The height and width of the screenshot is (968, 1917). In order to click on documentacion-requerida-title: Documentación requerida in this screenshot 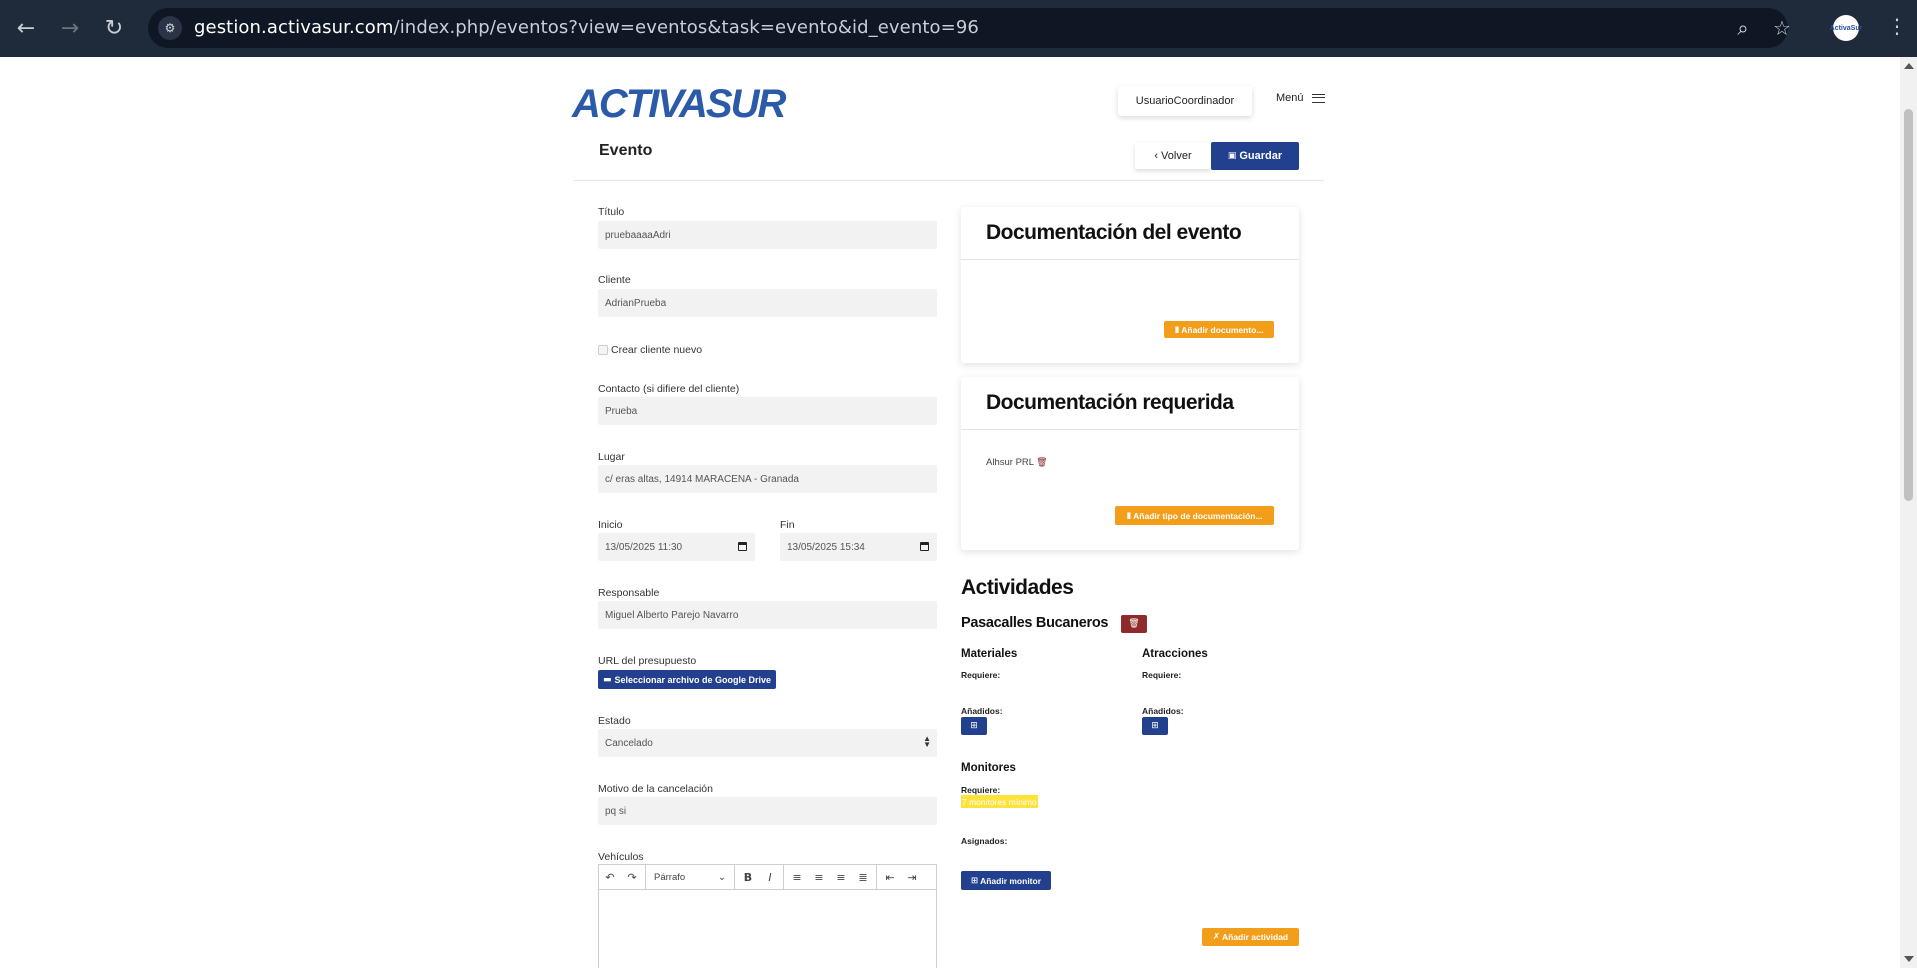, I will do `click(1110, 402)`.